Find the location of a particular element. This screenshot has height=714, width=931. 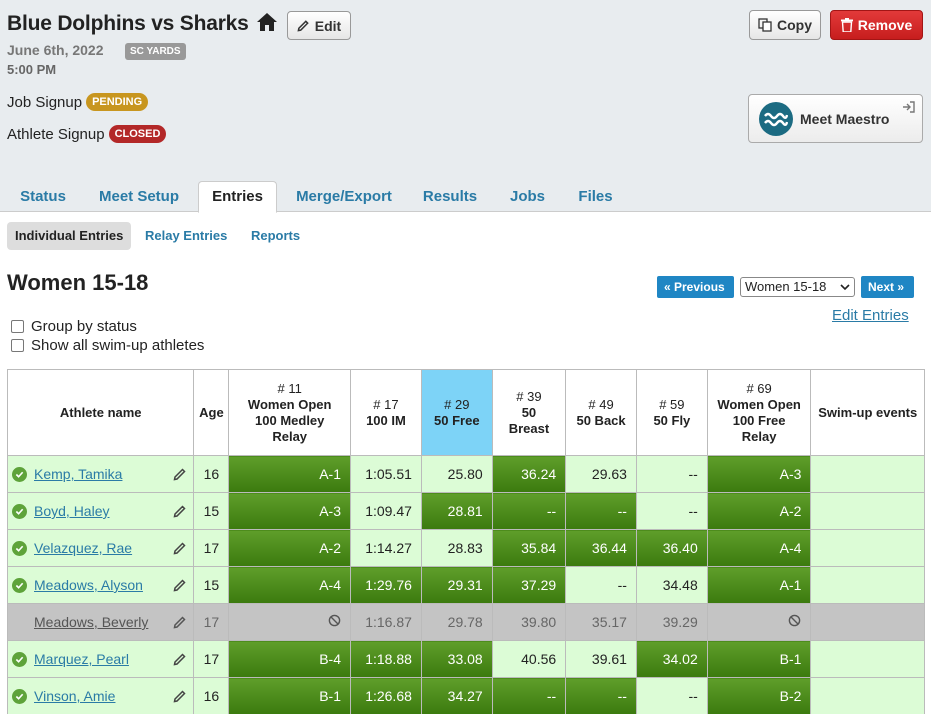

group-select: Women 15-18 is located at coordinates (797, 287).